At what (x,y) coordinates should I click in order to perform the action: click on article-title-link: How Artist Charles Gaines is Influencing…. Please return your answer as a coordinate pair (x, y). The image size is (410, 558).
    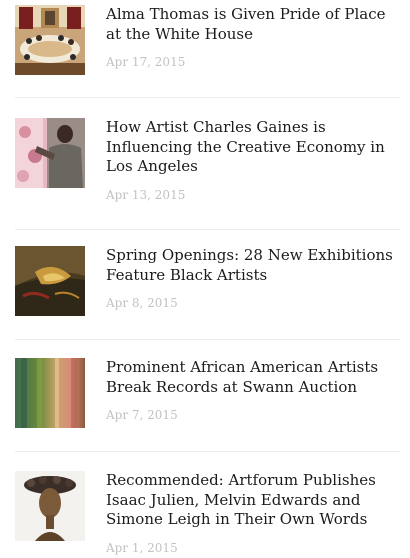
    Looking at the image, I should click on (251, 147).